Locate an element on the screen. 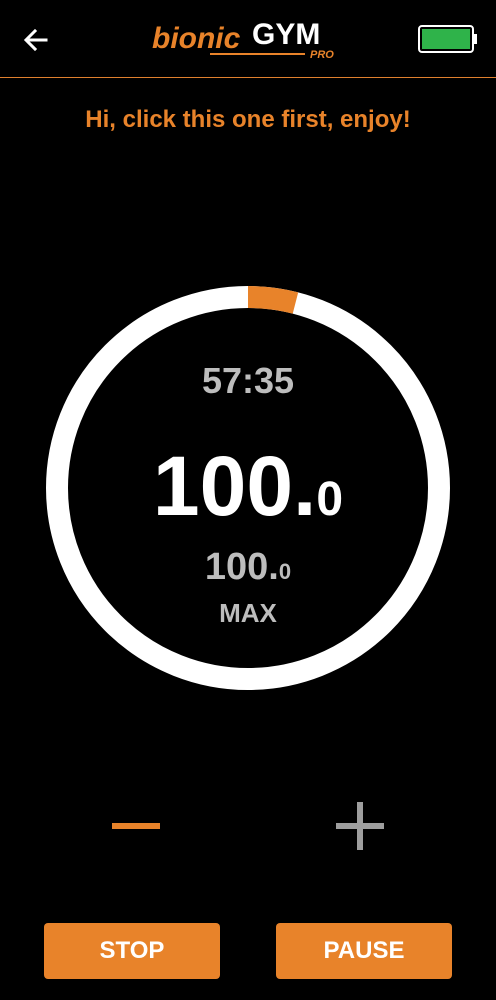  minus-icon is located at coordinates (136, 826).